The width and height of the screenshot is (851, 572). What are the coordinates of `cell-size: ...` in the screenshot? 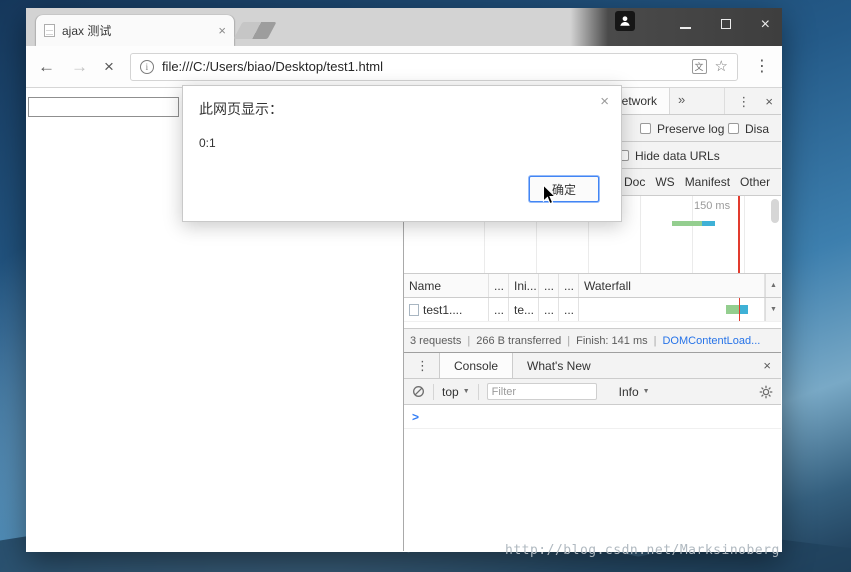 It's located at (549, 309).